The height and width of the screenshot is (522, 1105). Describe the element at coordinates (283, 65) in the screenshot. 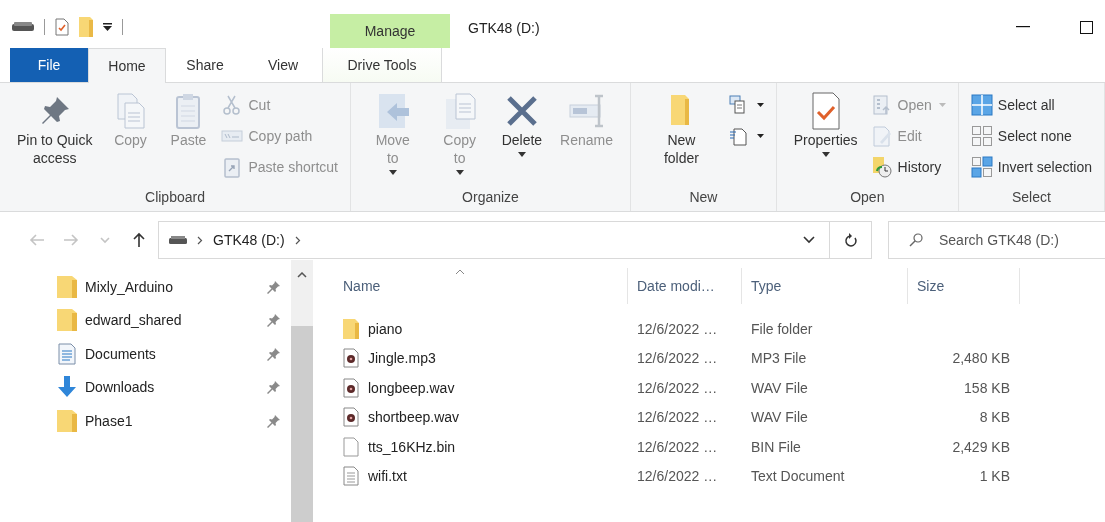

I see `ribbon-tab: View` at that location.